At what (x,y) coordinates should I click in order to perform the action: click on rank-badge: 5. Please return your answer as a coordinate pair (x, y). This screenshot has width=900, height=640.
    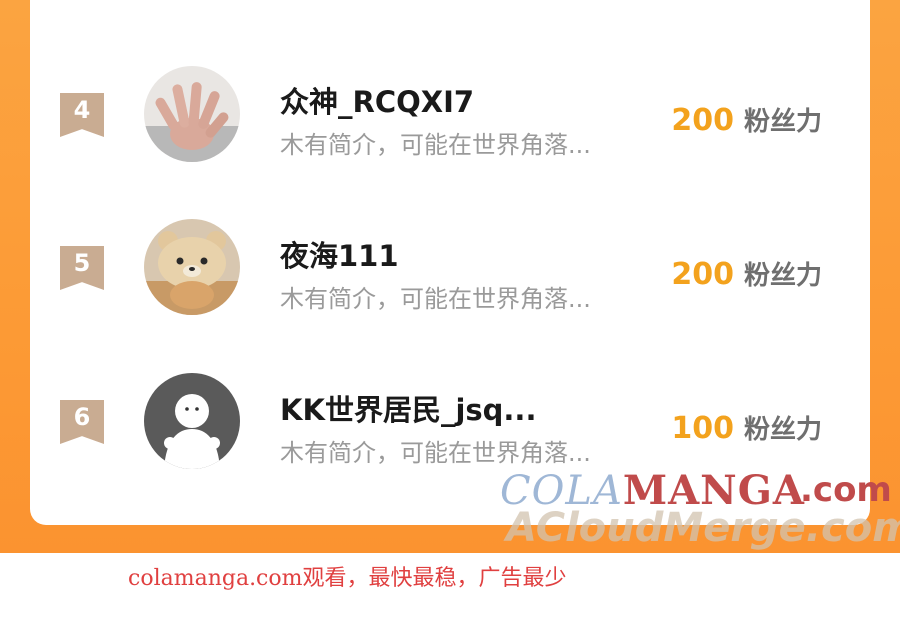
    Looking at the image, I should click on (82, 268).